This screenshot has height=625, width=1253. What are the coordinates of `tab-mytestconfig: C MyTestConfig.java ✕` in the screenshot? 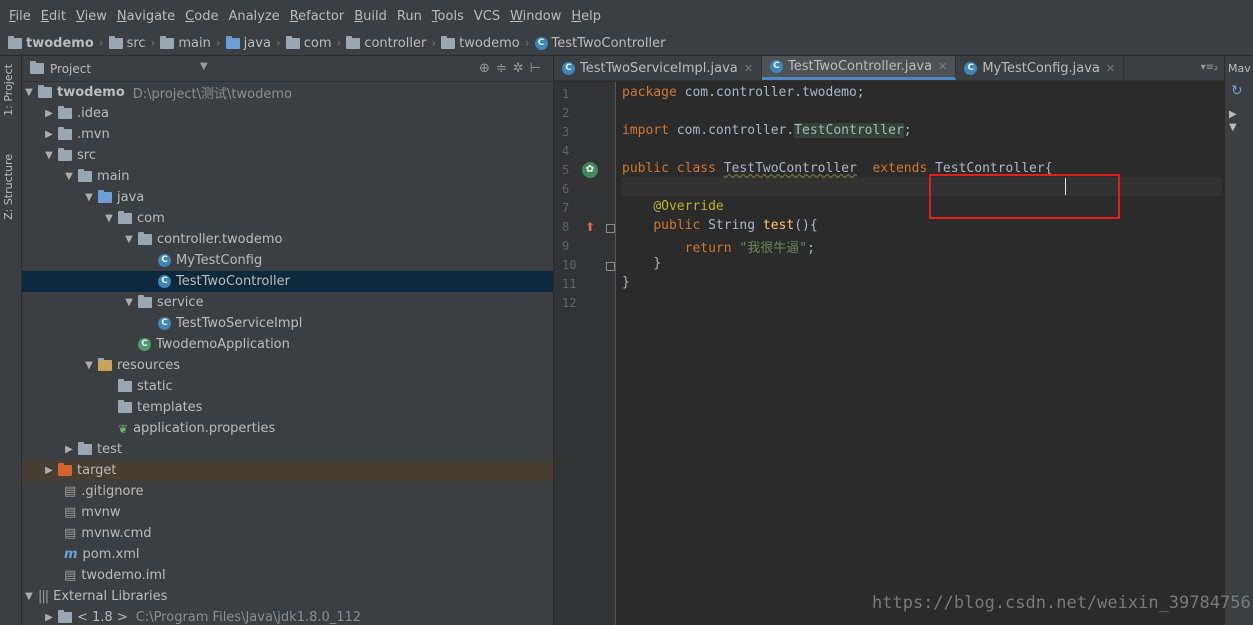 It's located at (1040, 68).